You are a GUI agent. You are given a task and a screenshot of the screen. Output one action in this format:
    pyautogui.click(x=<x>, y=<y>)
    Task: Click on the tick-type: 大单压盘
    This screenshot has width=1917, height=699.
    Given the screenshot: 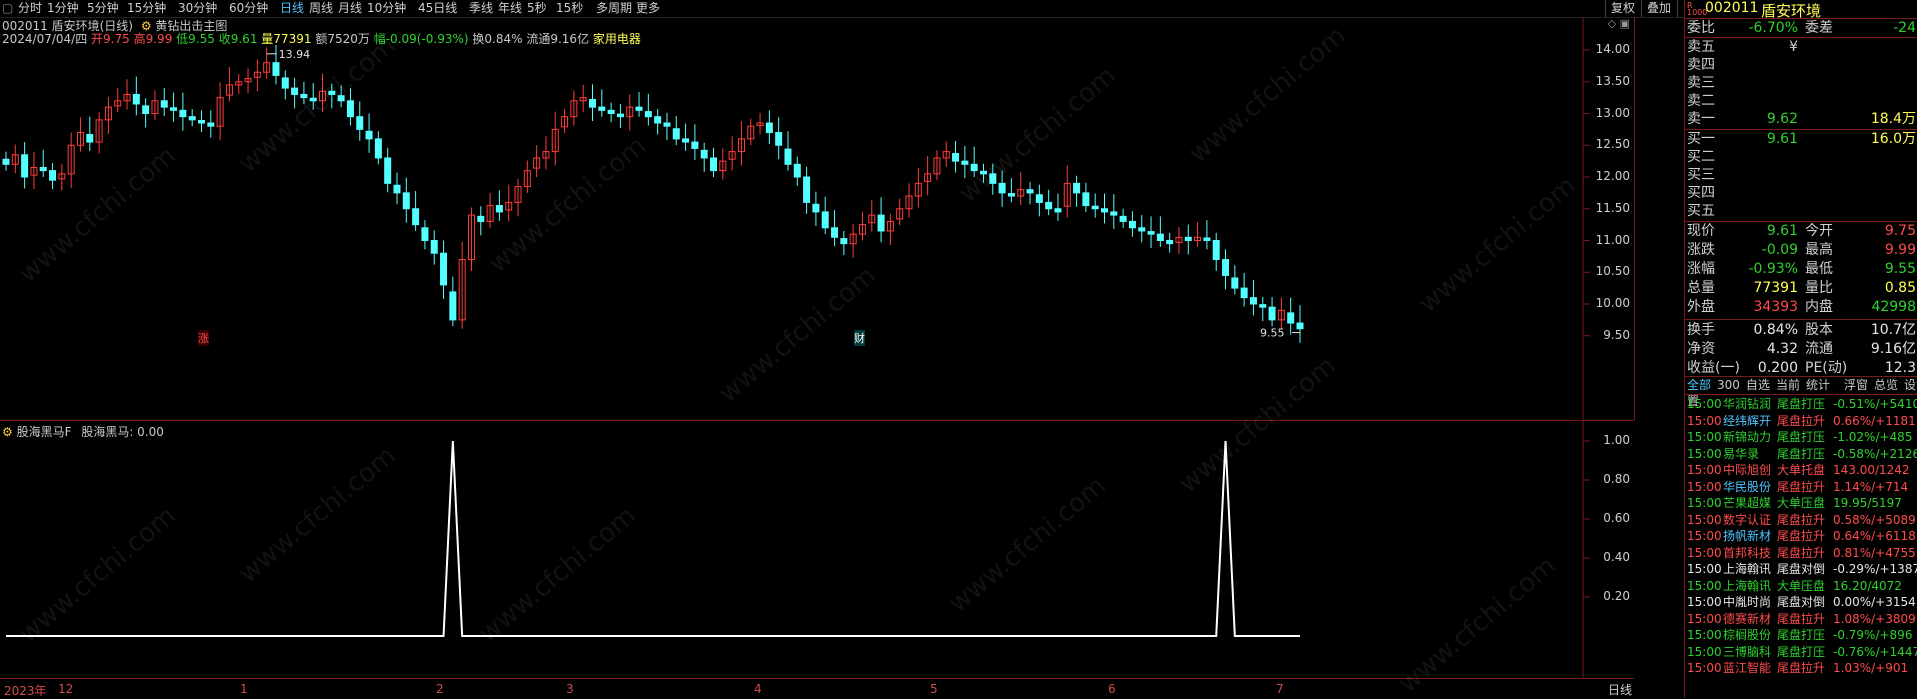 What is the action you would take?
    pyautogui.click(x=1801, y=585)
    